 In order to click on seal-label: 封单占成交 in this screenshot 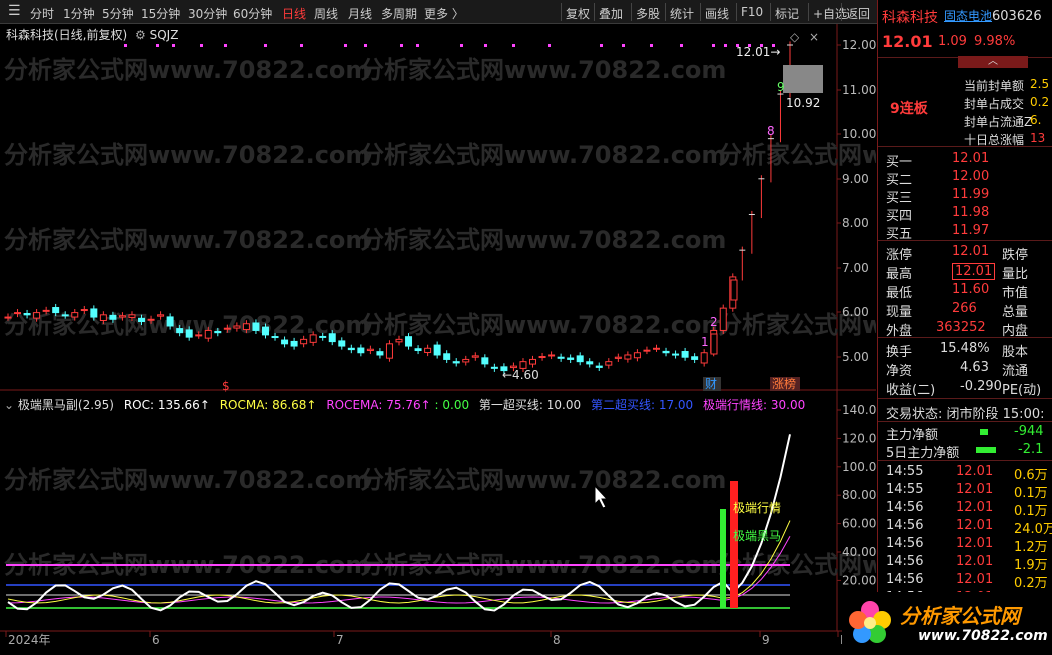, I will do `click(994, 104)`.